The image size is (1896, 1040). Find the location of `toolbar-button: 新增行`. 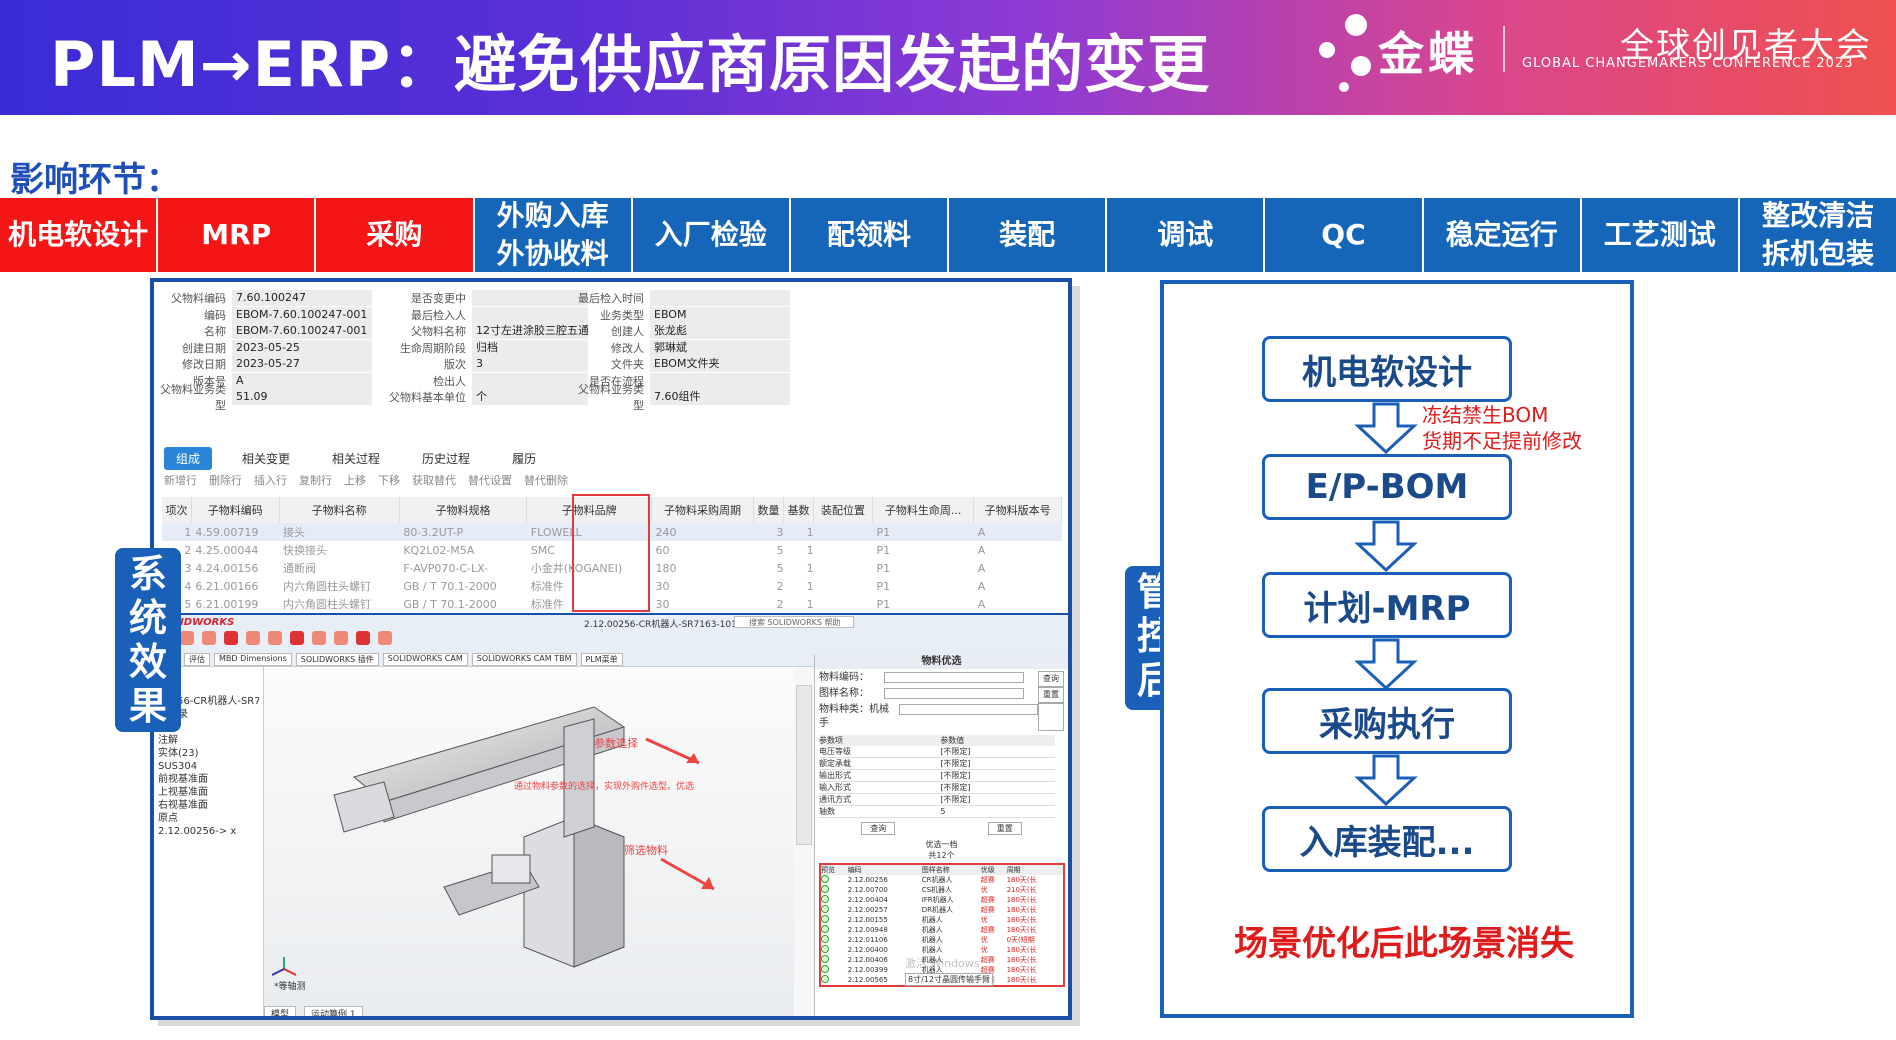

toolbar-button: 新增行 is located at coordinates (180, 480).